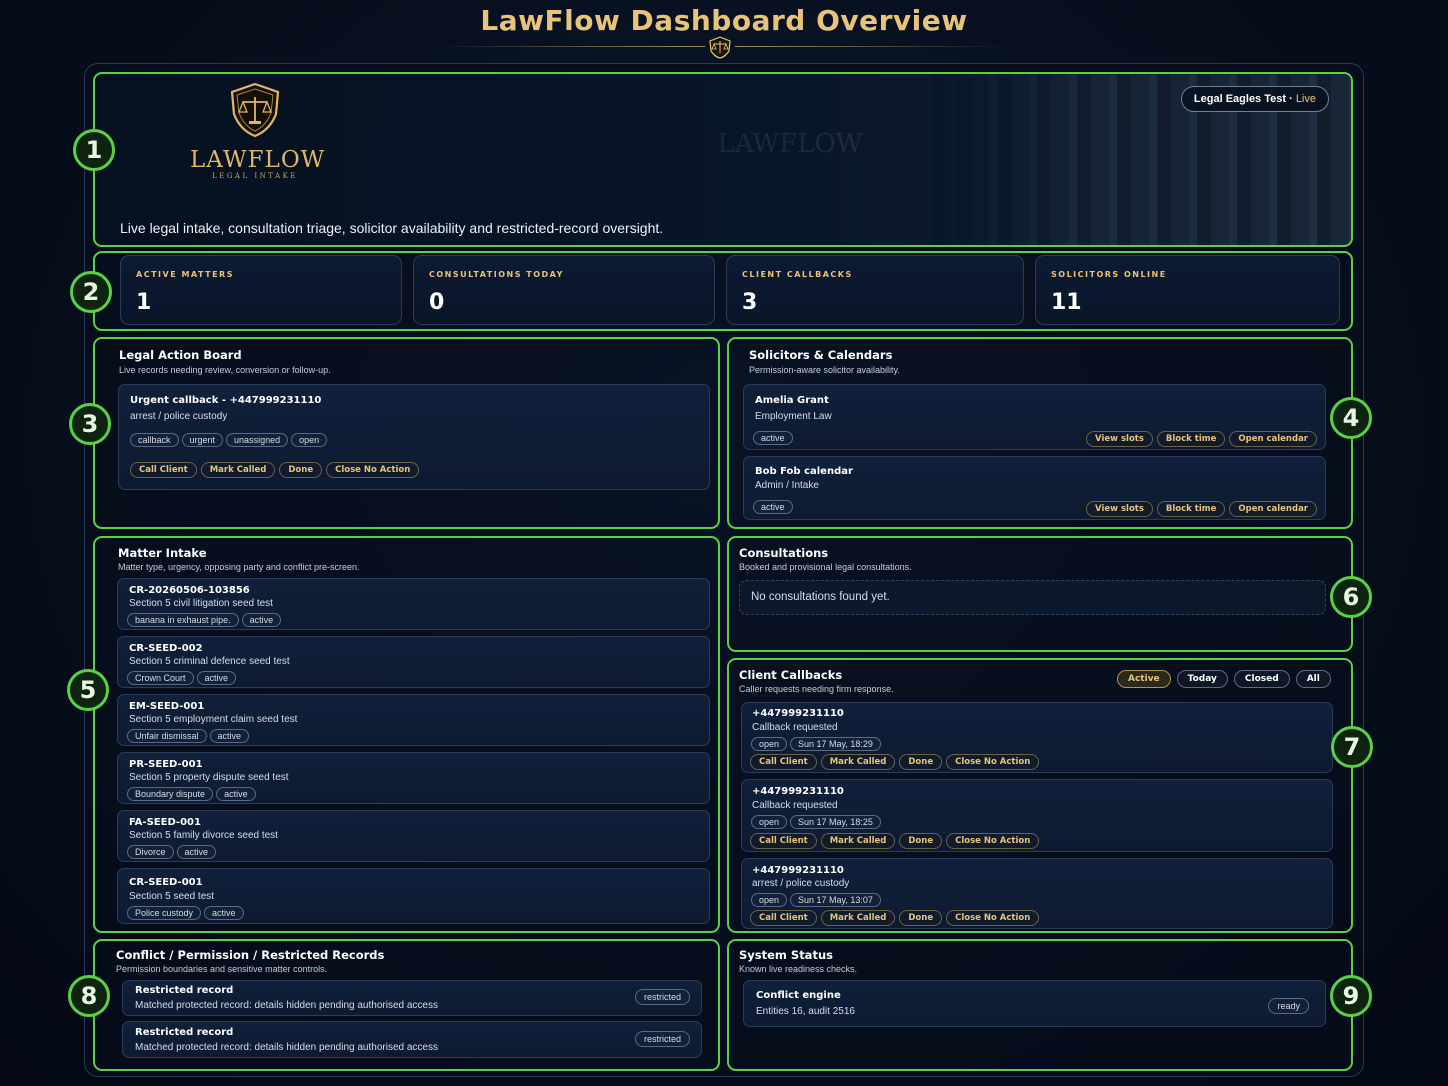  Describe the element at coordinates (1352, 747) in the screenshot. I see `zone-badge-7: 7` at that location.